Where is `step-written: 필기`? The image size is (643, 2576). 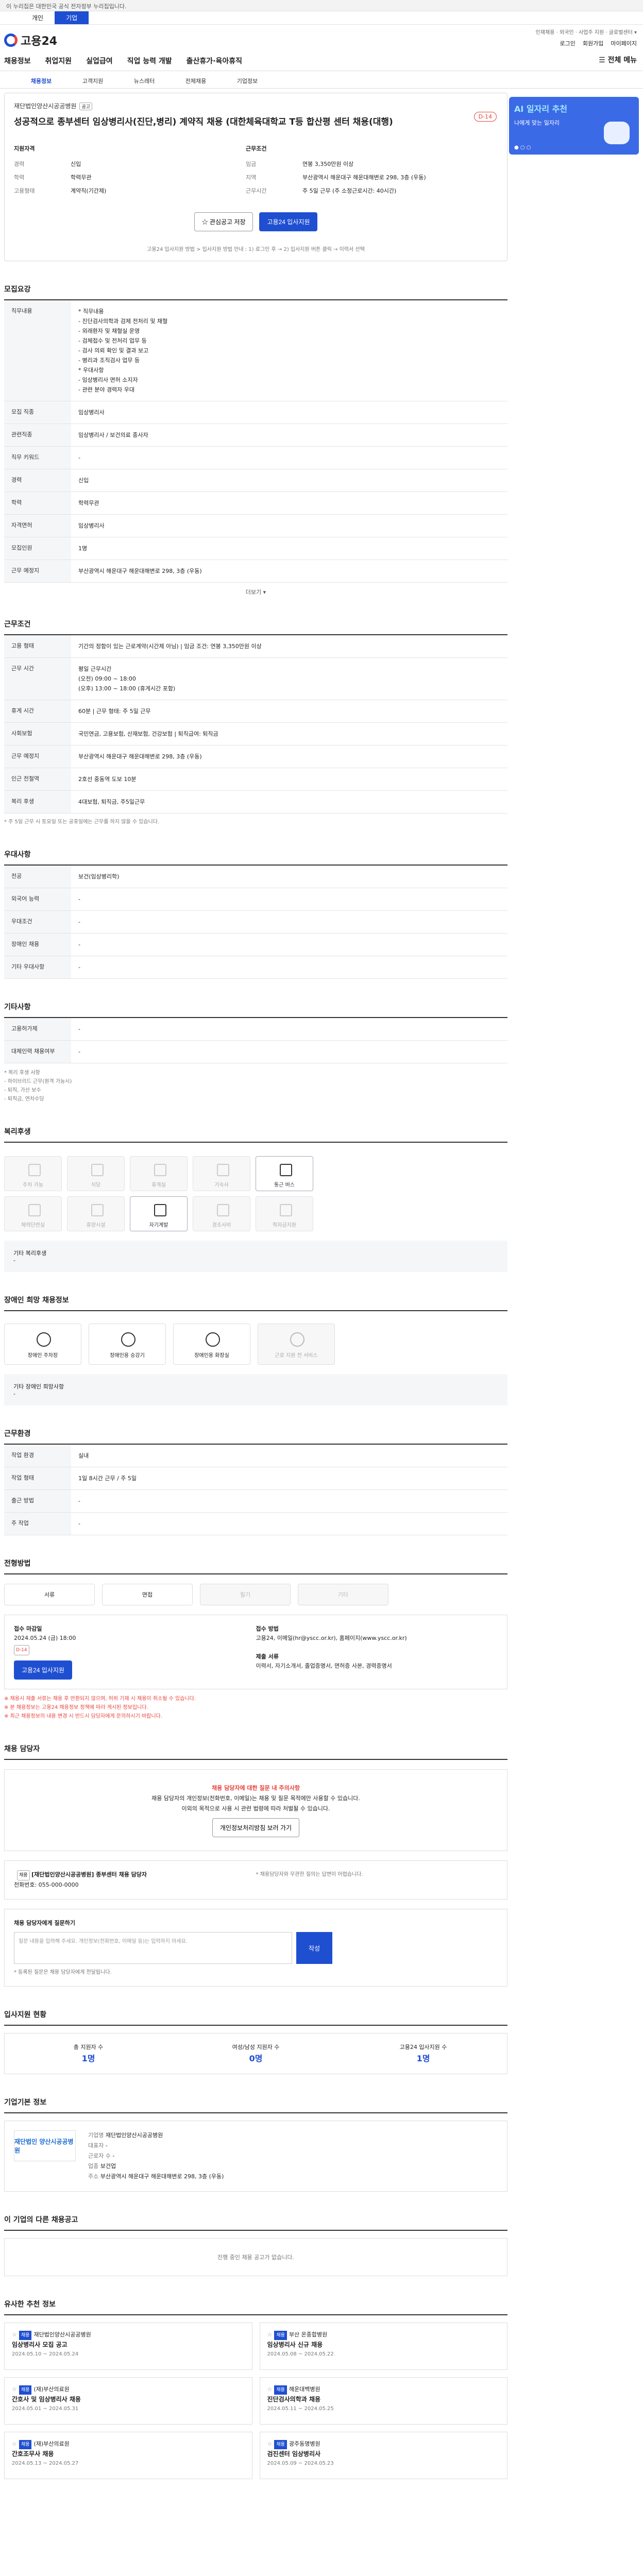
step-written: 필기 is located at coordinates (245, 1594).